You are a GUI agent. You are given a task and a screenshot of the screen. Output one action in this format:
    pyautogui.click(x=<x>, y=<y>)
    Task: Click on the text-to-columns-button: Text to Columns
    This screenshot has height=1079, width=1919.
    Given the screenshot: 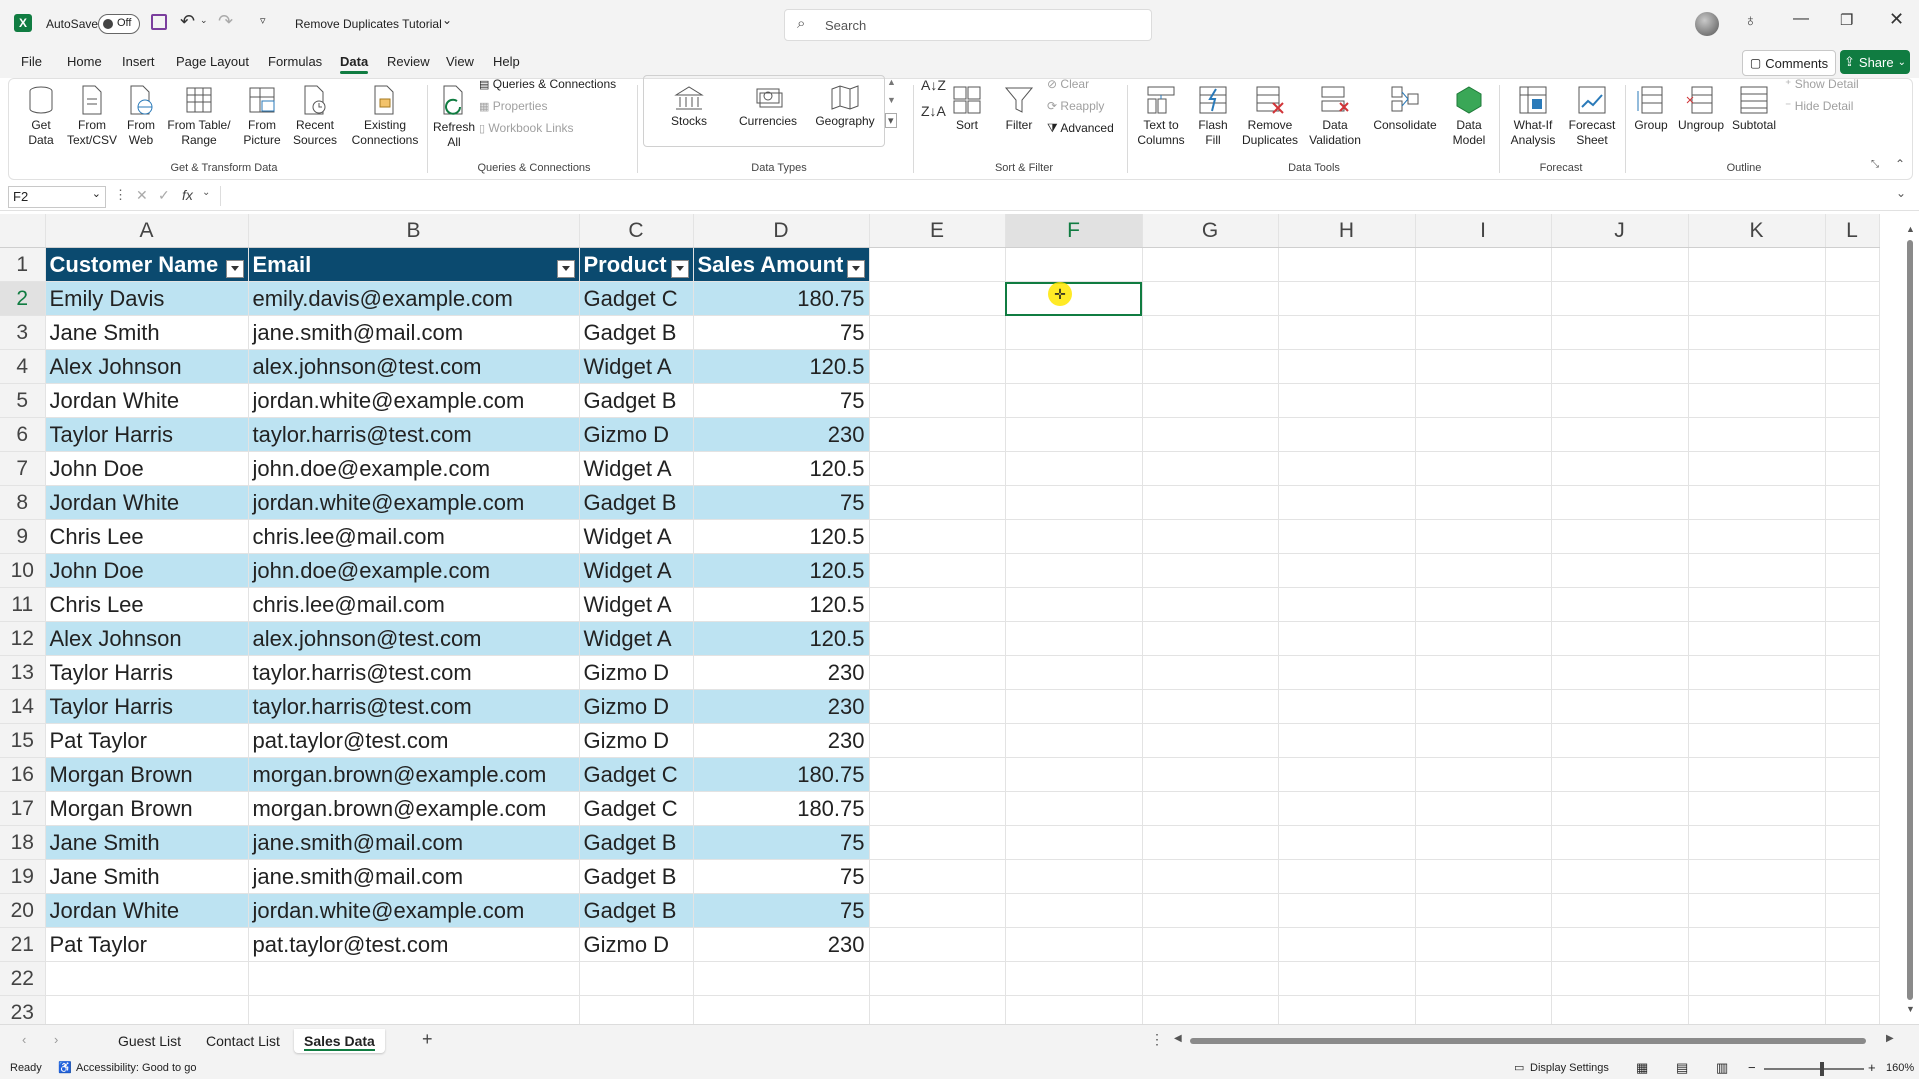 What is the action you would take?
    pyautogui.click(x=1161, y=116)
    